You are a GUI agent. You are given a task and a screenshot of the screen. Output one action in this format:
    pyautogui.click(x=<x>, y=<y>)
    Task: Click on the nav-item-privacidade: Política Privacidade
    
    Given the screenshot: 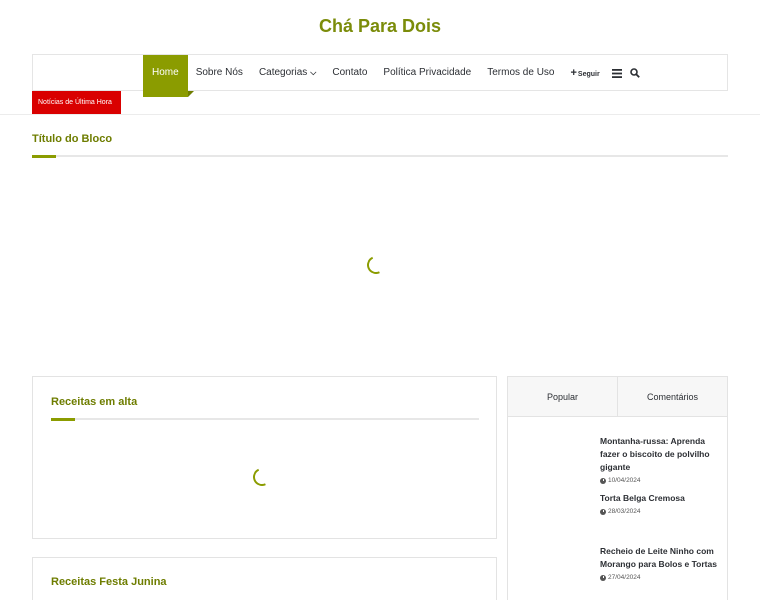 What is the action you would take?
    pyautogui.click(x=427, y=73)
    